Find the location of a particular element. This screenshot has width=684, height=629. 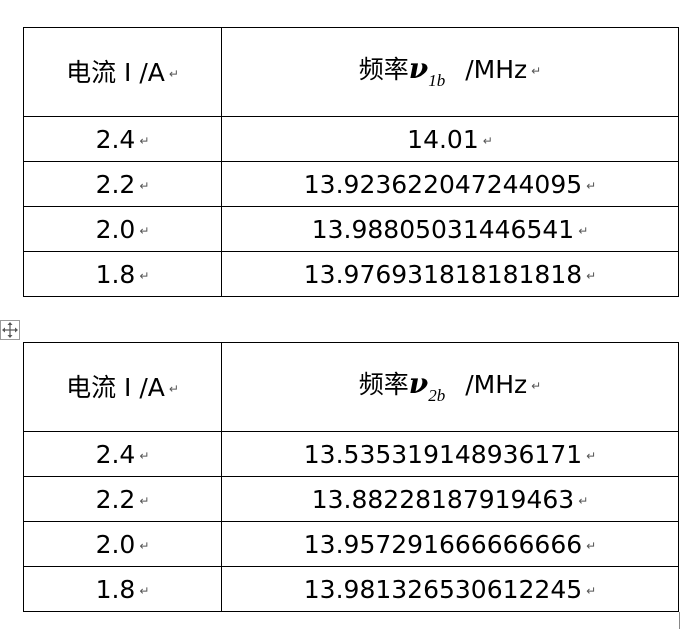

frequency-cell: 13.88228187919463 ↵ is located at coordinates (450, 499).